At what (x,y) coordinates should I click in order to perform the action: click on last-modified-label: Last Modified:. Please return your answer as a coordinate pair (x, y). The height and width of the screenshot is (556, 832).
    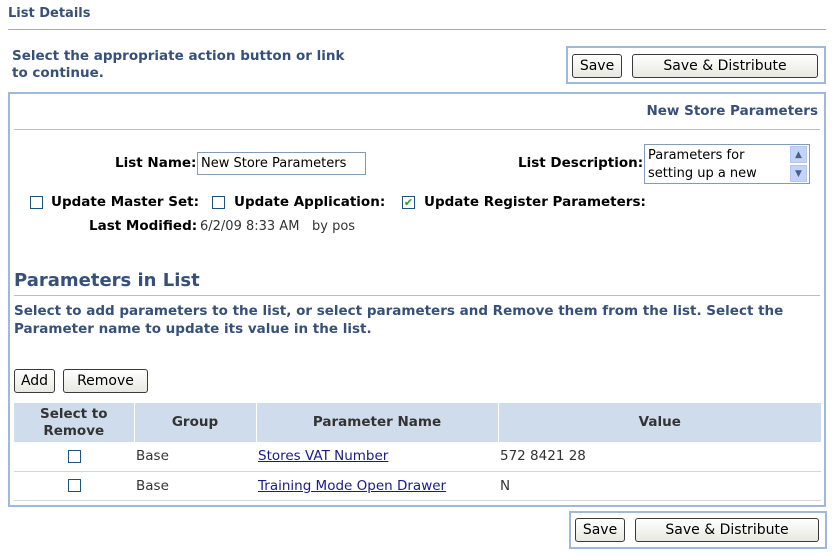
    Looking at the image, I should click on (143, 226).